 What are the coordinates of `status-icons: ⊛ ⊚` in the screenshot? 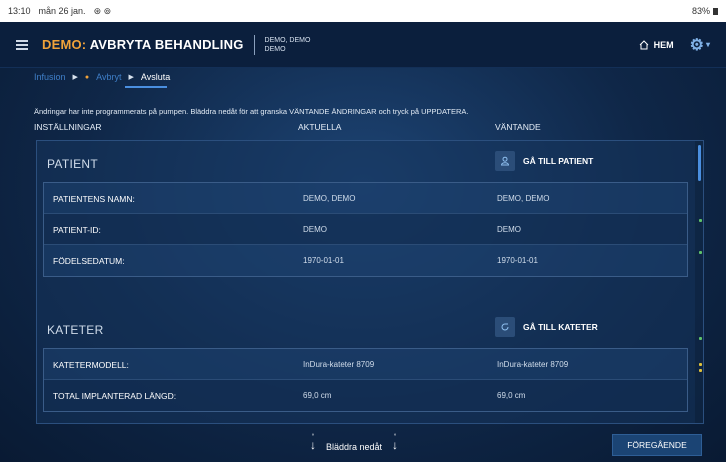 It's located at (102, 10).